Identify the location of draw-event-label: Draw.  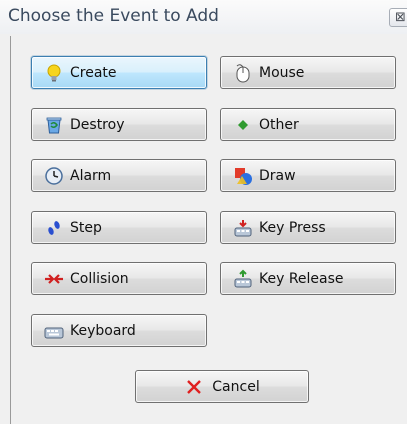
(277, 175).